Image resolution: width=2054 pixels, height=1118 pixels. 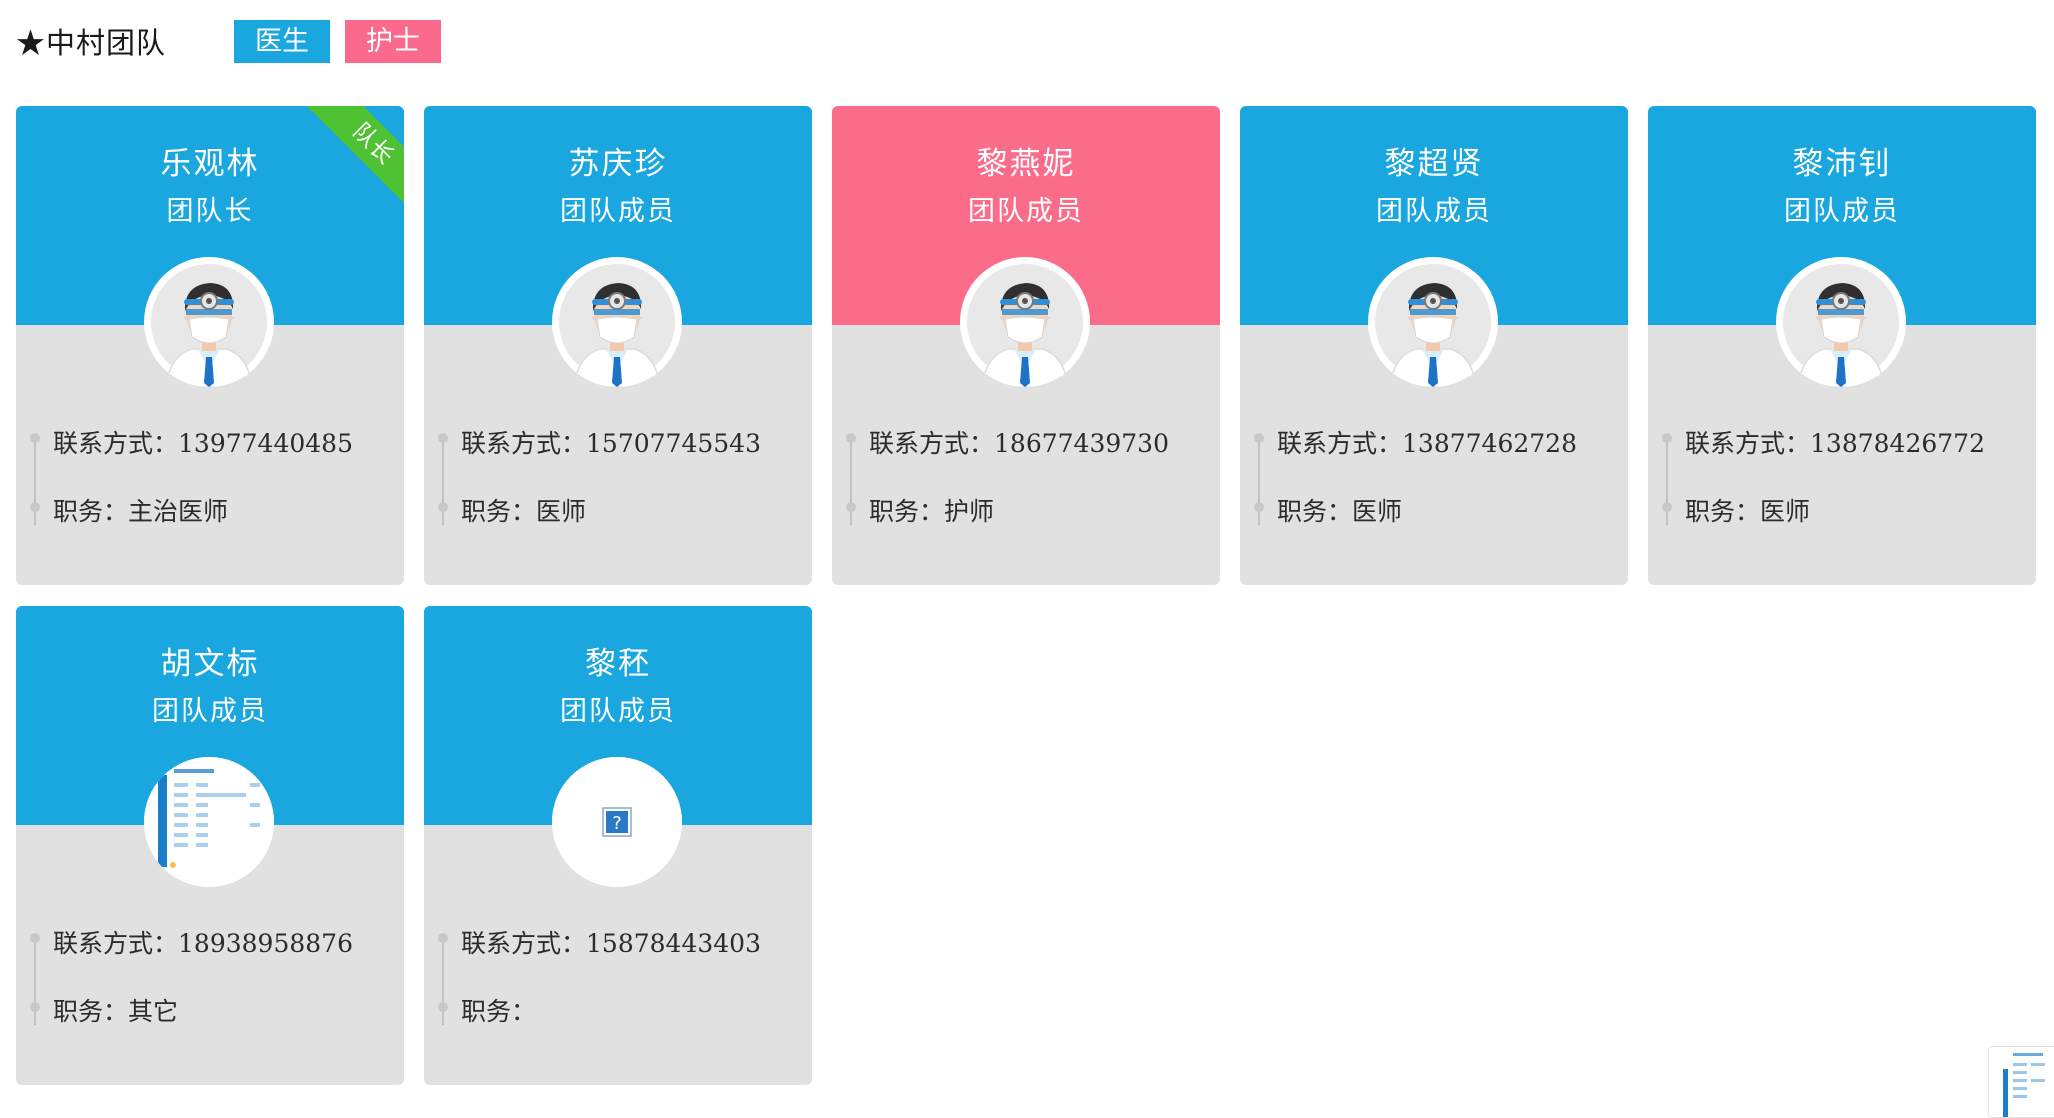 I want to click on duty-value: 其它, so click(x=153, y=1011).